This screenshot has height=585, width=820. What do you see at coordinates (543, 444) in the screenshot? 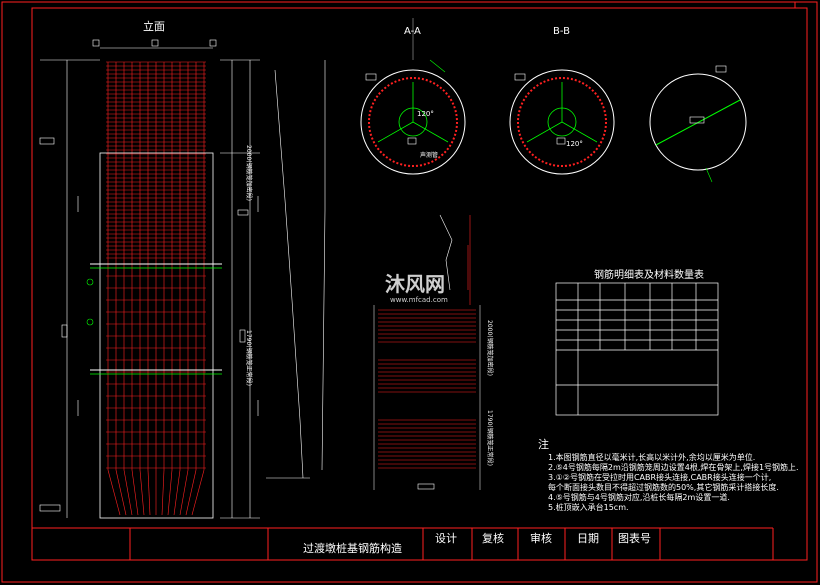
I see `notes-heading: 注` at bounding box center [543, 444].